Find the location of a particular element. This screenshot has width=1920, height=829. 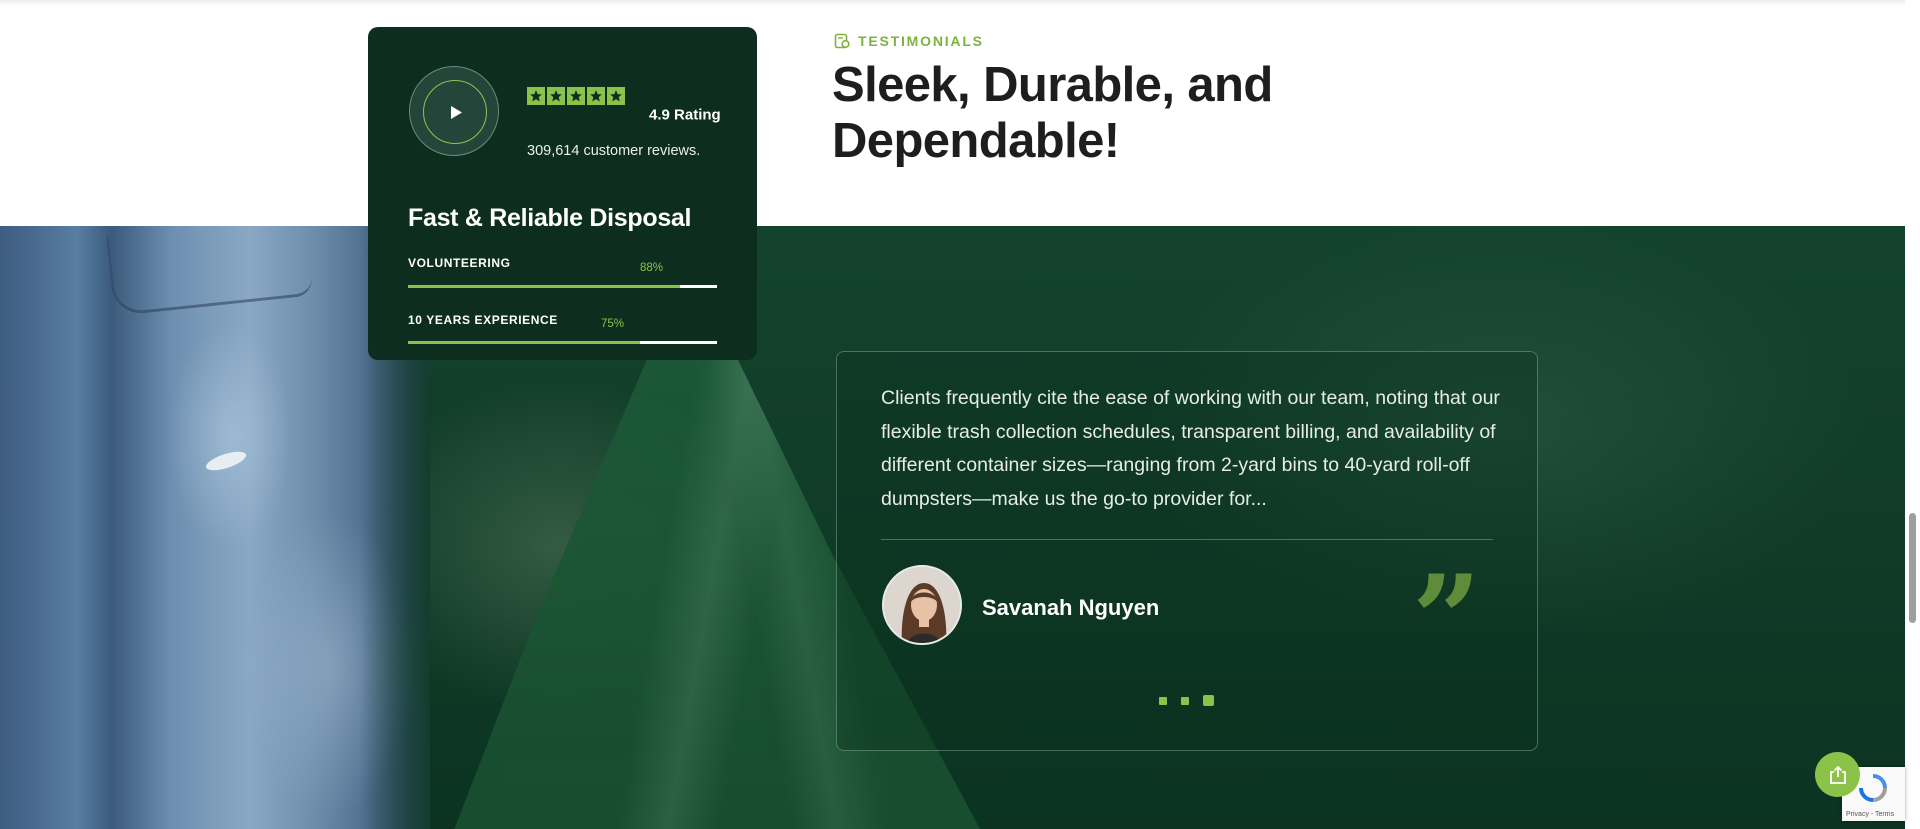

page-scrollbar is located at coordinates (1912, 414).